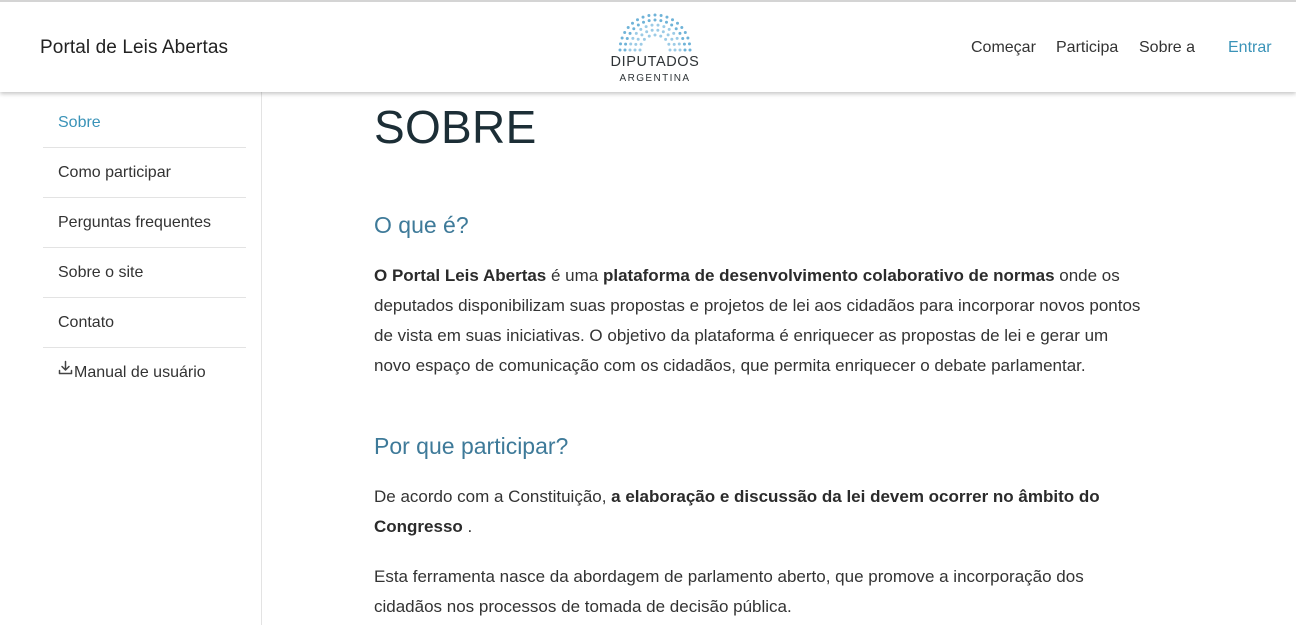 The width and height of the screenshot is (1296, 625). Describe the element at coordinates (1167, 48) in the screenshot. I see `nav-sobre: Sobre a` at that location.